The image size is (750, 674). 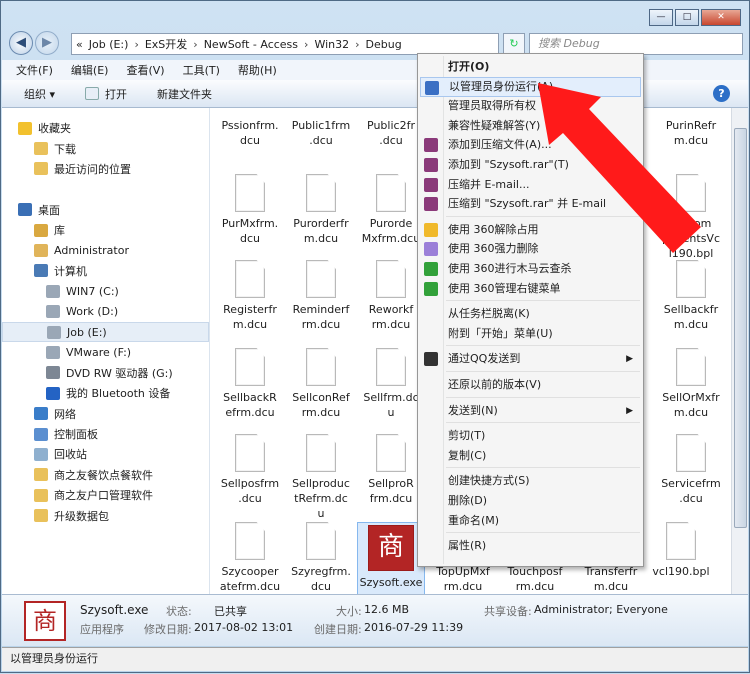 What do you see at coordinates (661, 17) in the screenshot?
I see `minimize-button: —` at bounding box center [661, 17].